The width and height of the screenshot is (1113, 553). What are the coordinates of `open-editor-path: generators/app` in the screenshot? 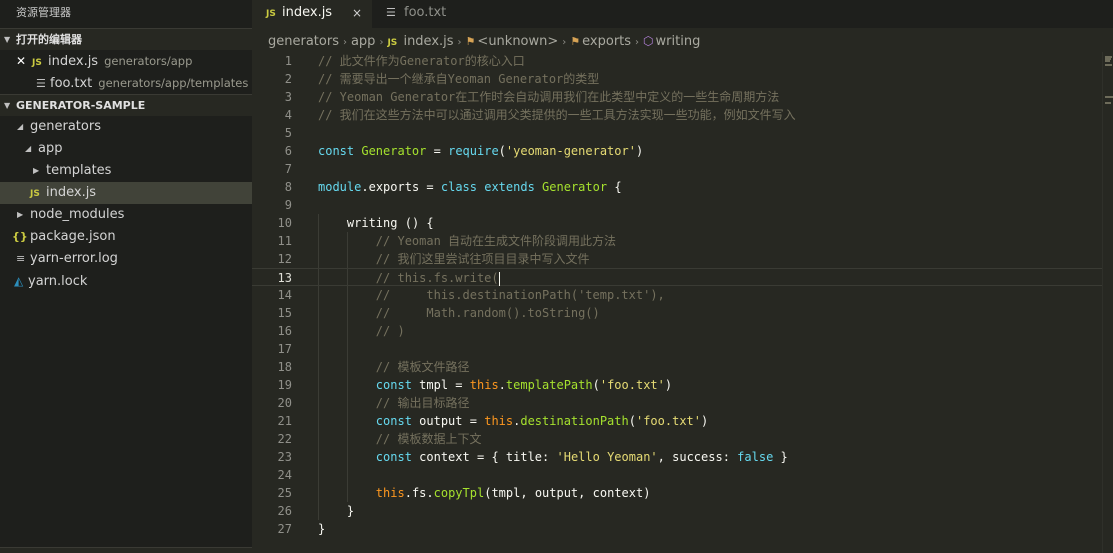 It's located at (148, 61).